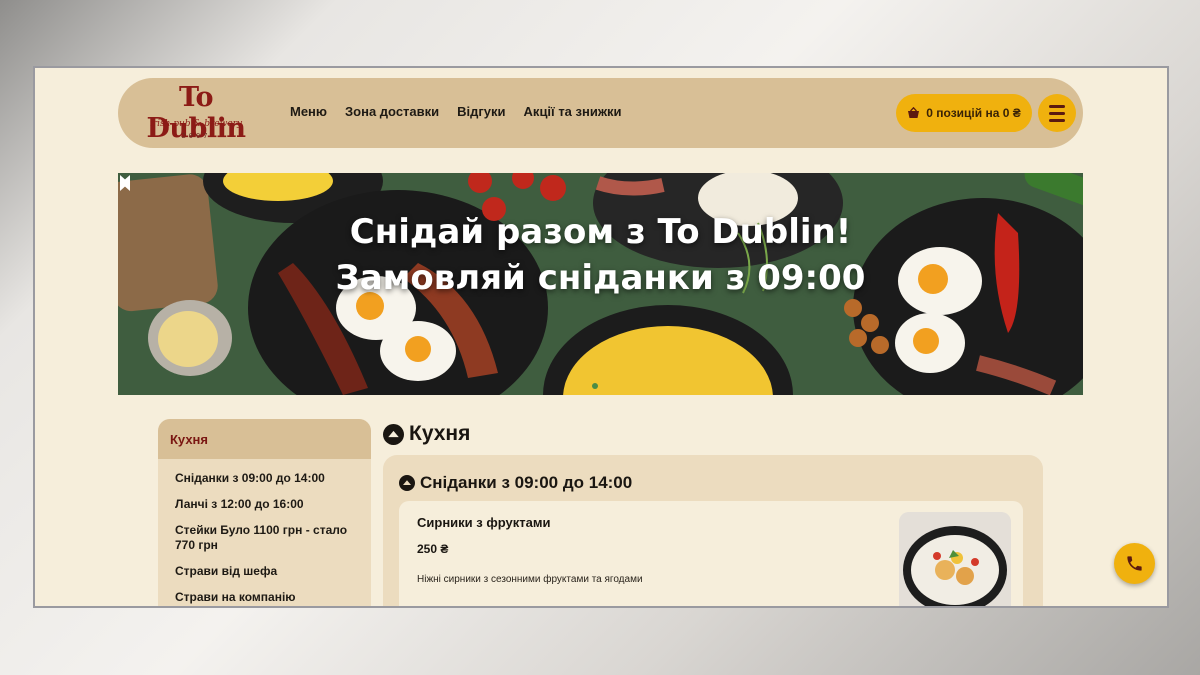  Describe the element at coordinates (264, 478) in the screenshot. I see `sidebar-item-breakfasts: Сніданки з 09:00 до 14:00` at that location.